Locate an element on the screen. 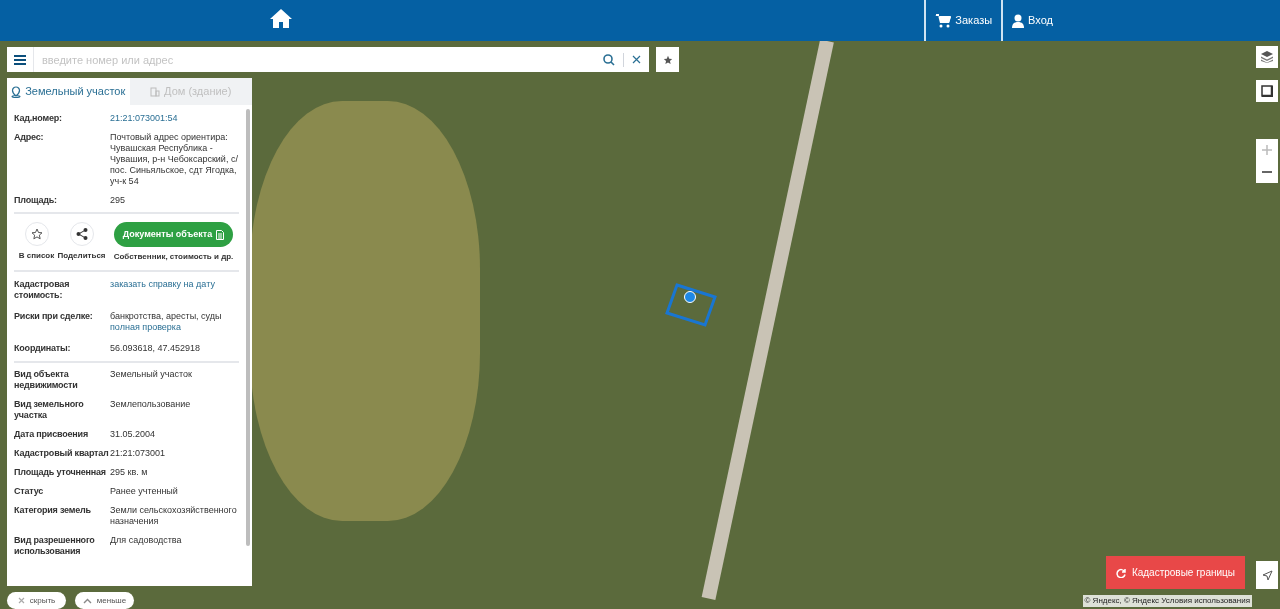  action-label: В список is located at coordinates (36, 255).